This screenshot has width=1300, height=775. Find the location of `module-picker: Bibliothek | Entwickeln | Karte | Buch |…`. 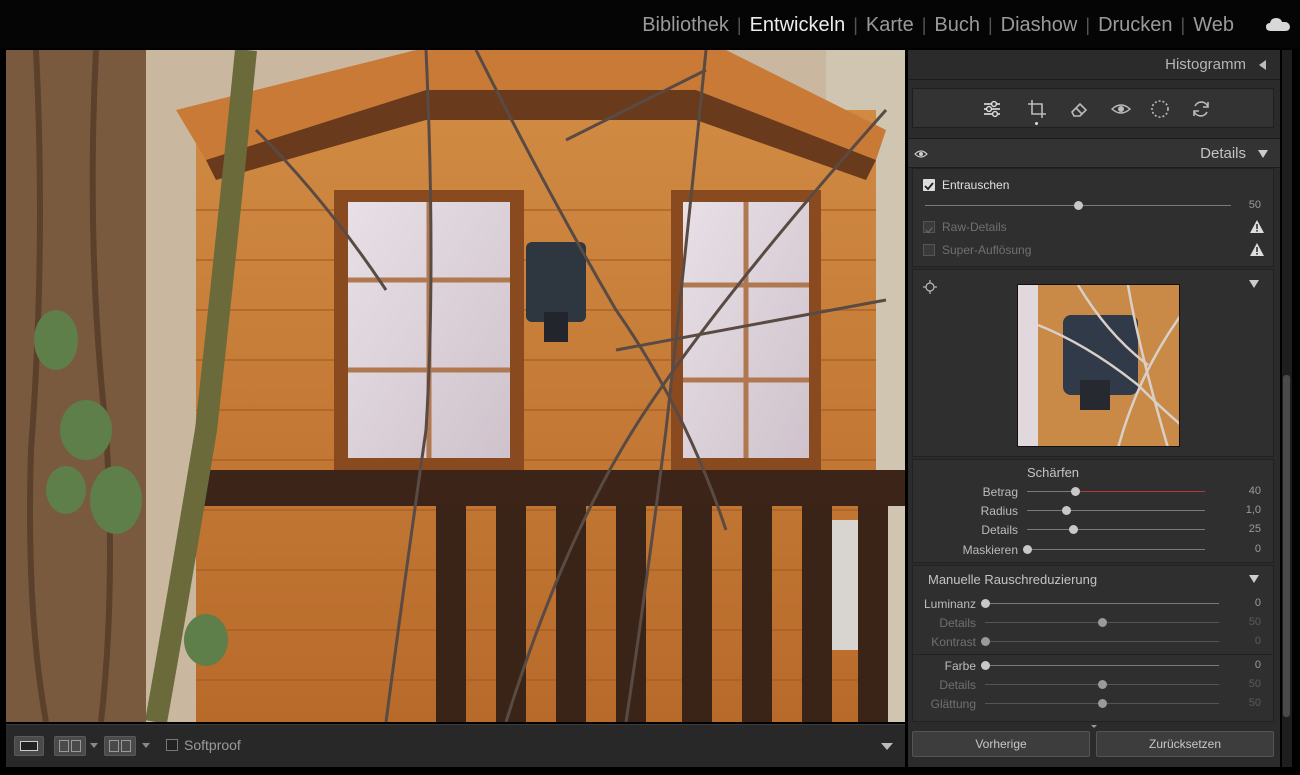

module-picker: Bibliothek | Entwickeln | Karte | Buch |… is located at coordinates (938, 25).